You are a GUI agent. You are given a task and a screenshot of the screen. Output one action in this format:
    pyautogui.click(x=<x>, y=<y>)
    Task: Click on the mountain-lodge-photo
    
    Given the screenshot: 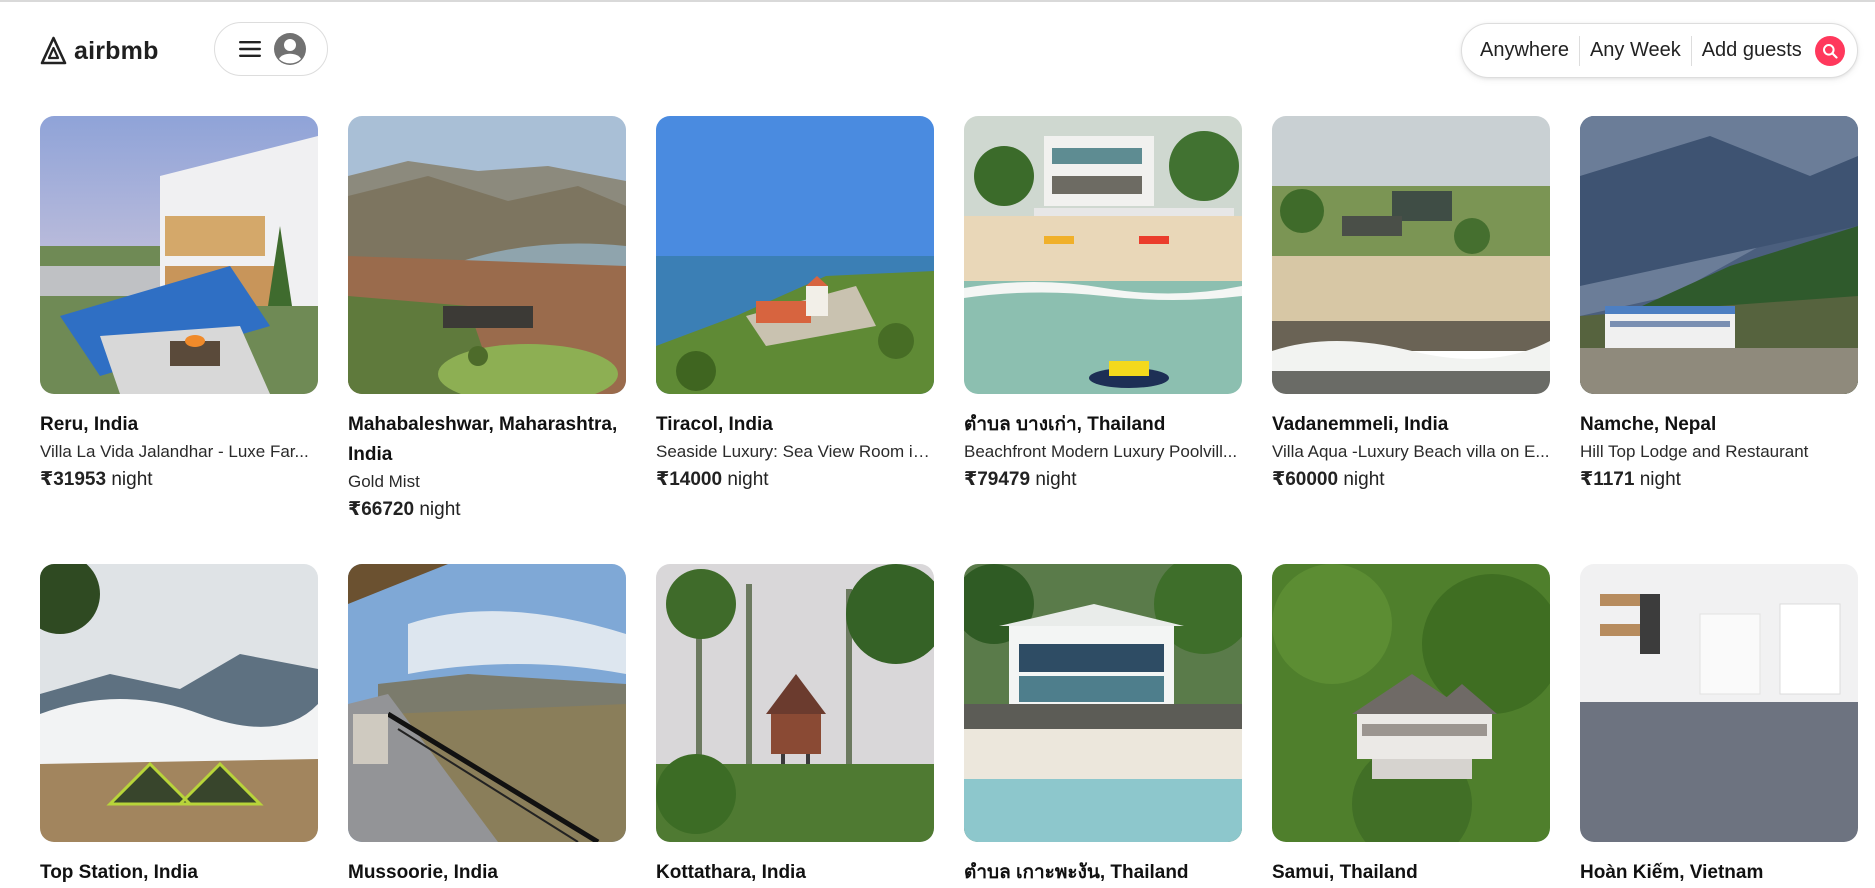 What is the action you would take?
    pyautogui.click(x=1719, y=255)
    